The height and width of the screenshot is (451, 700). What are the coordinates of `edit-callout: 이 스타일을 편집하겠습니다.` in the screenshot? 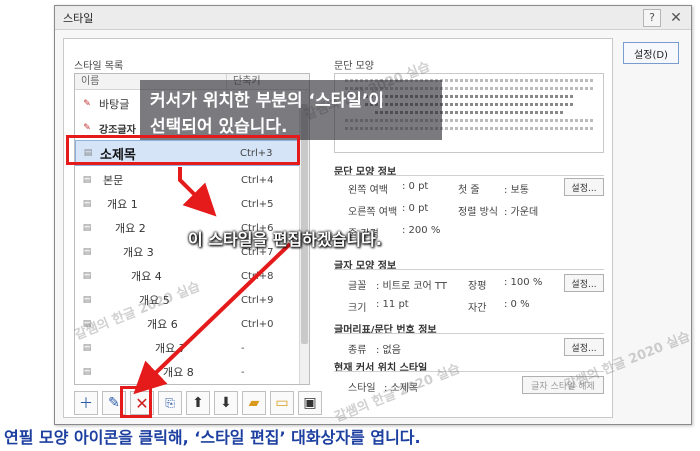 It's located at (285, 239).